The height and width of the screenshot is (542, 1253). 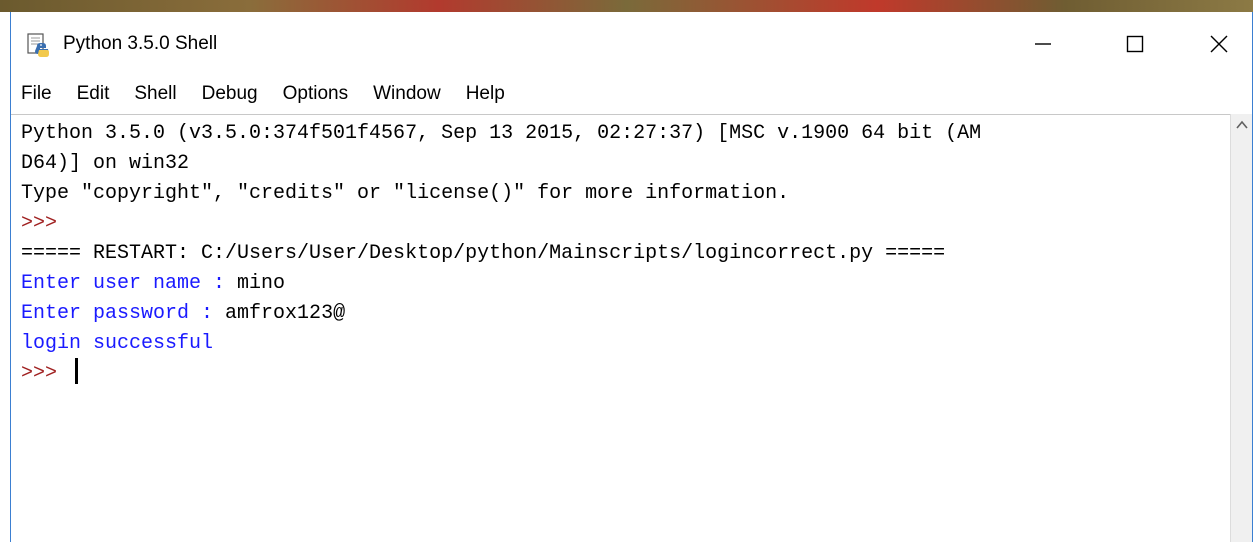 I want to click on menu-help: Help, so click(x=486, y=94).